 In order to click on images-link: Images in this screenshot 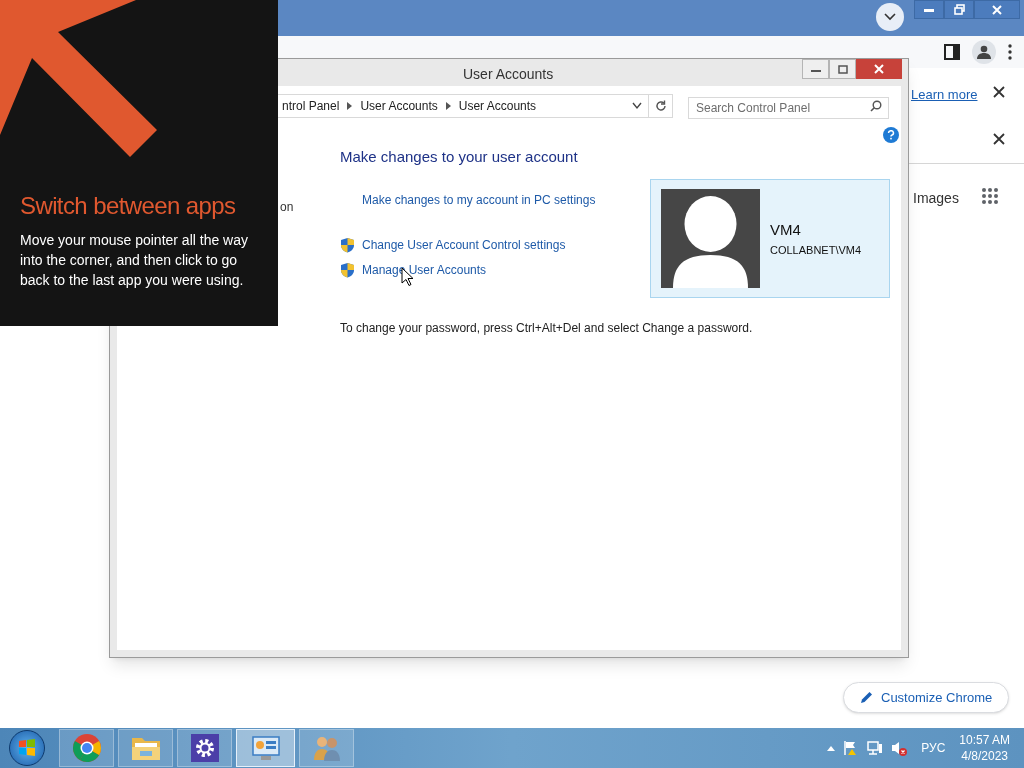, I will do `click(936, 198)`.